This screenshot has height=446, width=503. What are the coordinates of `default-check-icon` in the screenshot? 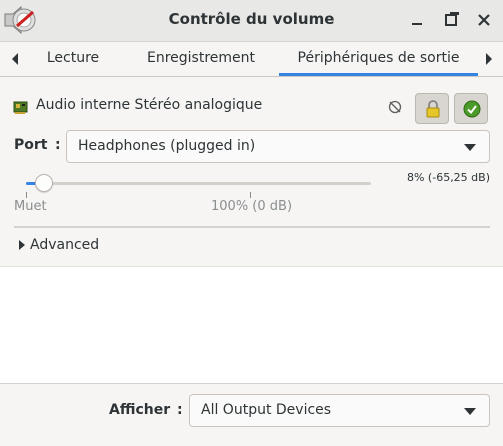 It's located at (472, 109).